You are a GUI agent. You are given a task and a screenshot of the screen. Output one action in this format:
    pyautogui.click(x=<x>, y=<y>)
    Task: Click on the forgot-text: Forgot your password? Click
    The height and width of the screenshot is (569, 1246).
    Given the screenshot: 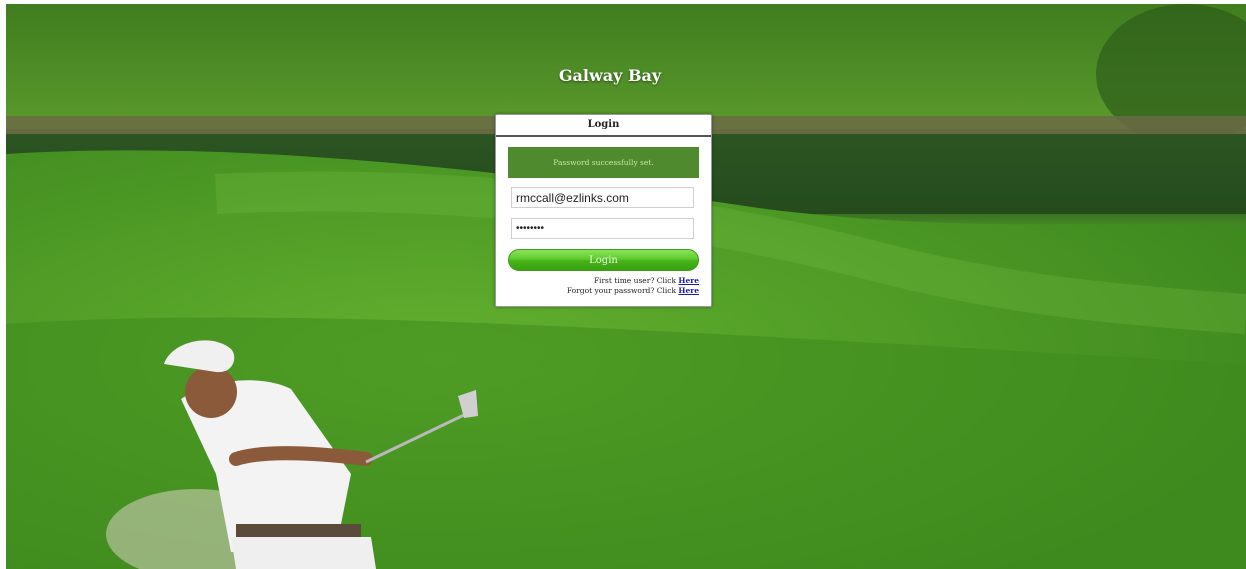 What is the action you would take?
    pyautogui.click(x=621, y=290)
    